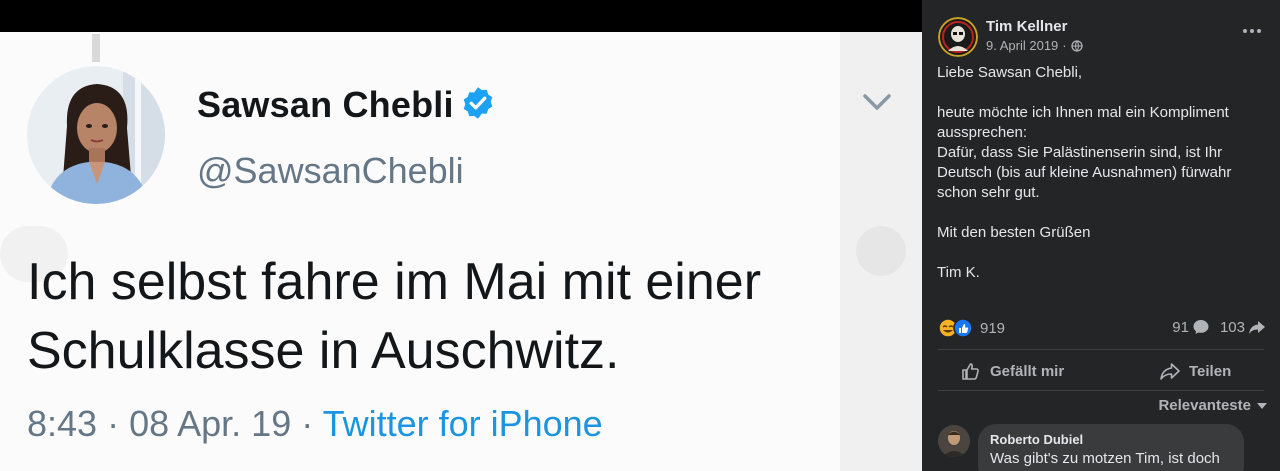  What do you see at coordinates (461, 16) in the screenshot?
I see `photo-top-bar` at bounding box center [461, 16].